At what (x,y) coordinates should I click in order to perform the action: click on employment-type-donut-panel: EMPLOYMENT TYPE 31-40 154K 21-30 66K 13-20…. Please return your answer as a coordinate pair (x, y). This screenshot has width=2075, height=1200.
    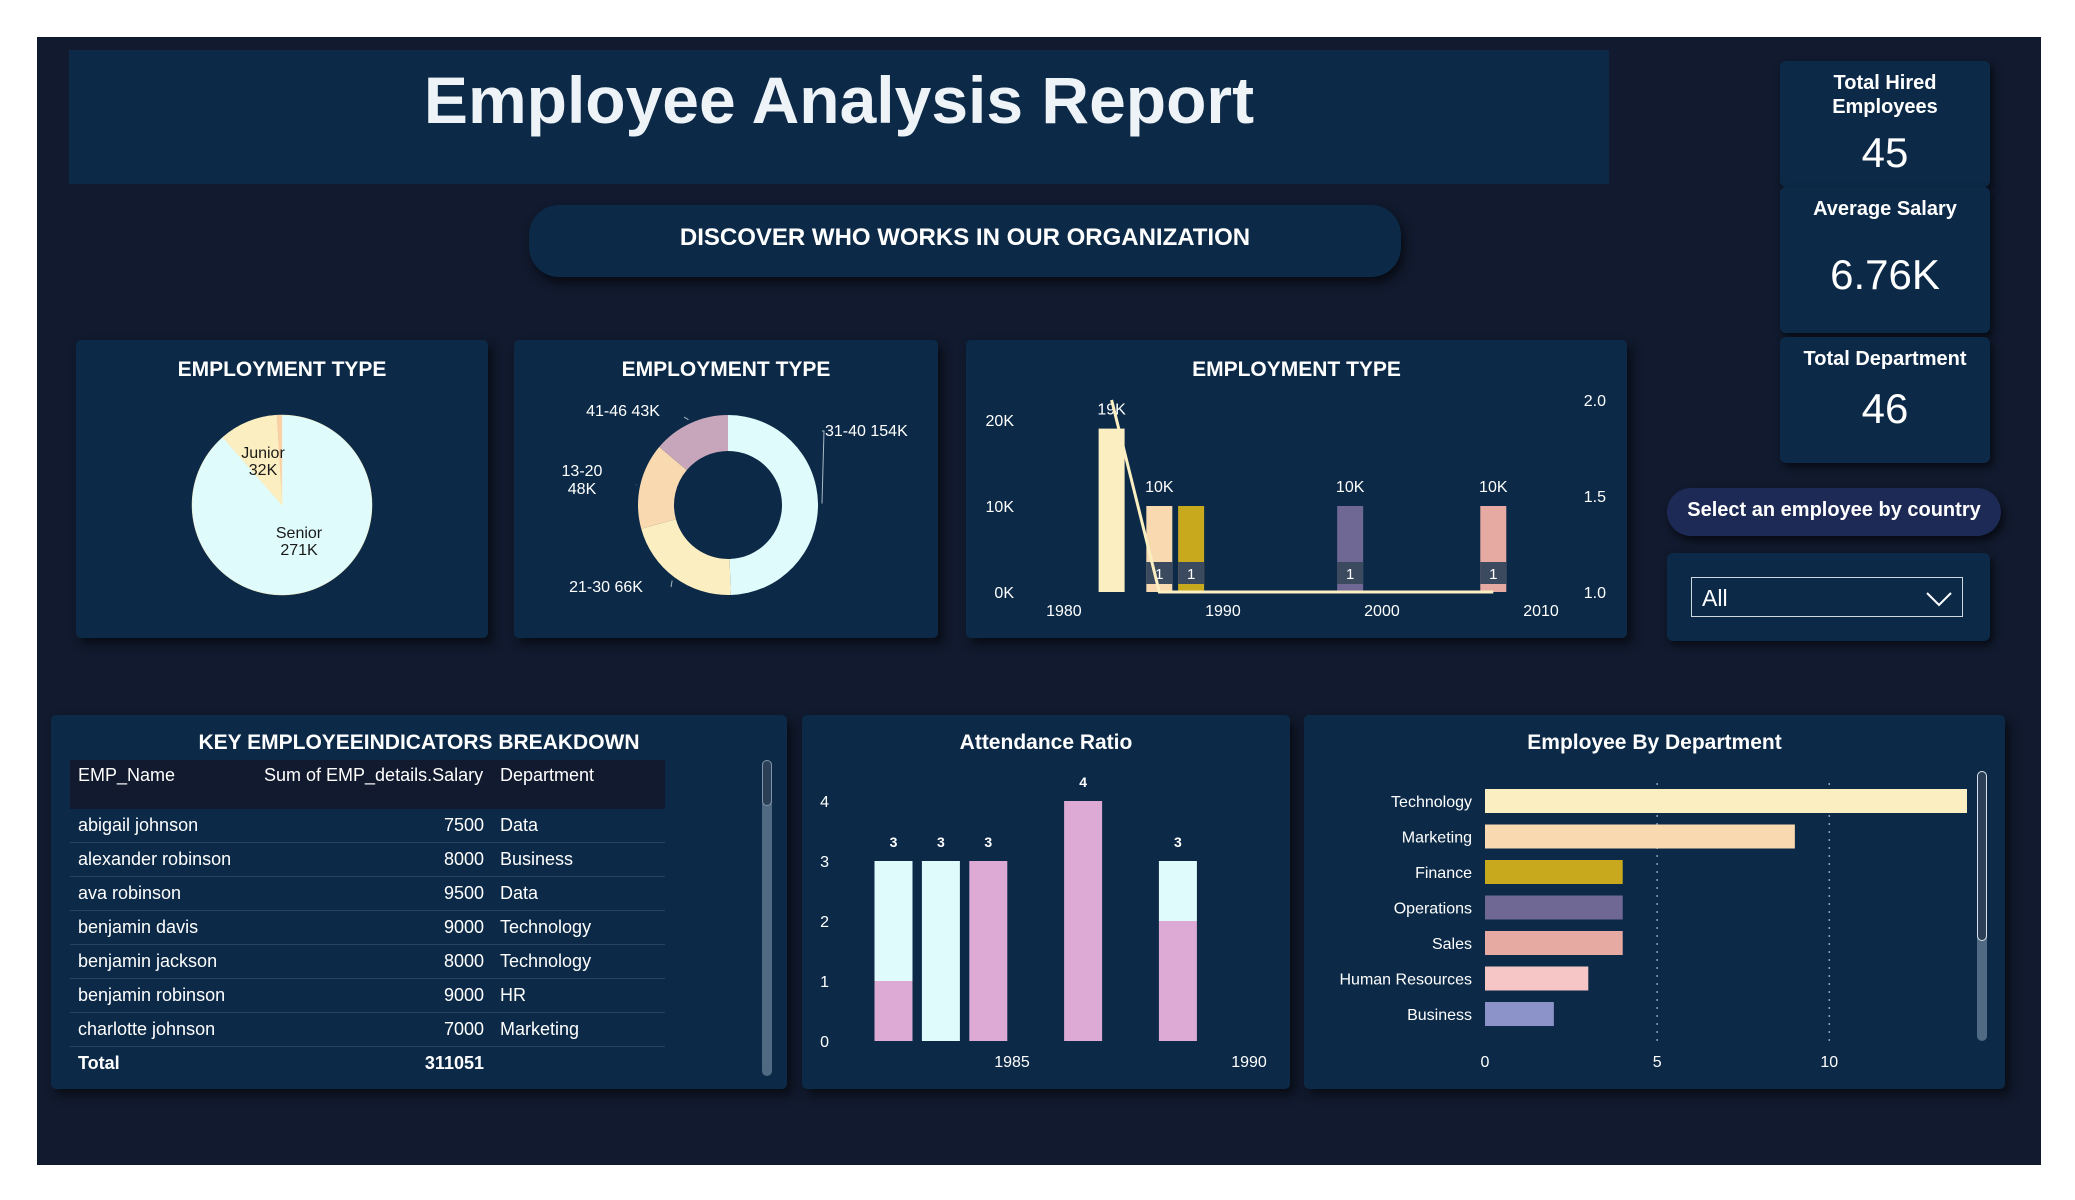
    Looking at the image, I should click on (726, 489).